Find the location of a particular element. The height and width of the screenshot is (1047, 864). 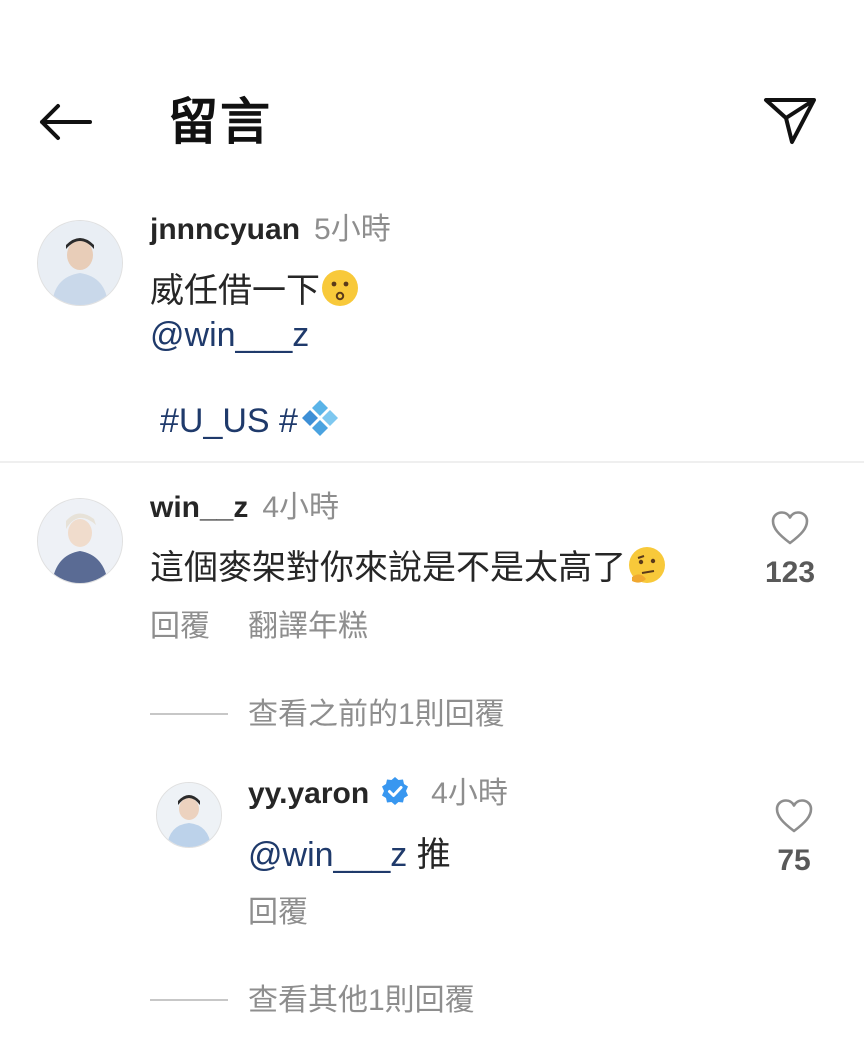

caption-line: 威任借一下 is located at coordinates (255, 293).